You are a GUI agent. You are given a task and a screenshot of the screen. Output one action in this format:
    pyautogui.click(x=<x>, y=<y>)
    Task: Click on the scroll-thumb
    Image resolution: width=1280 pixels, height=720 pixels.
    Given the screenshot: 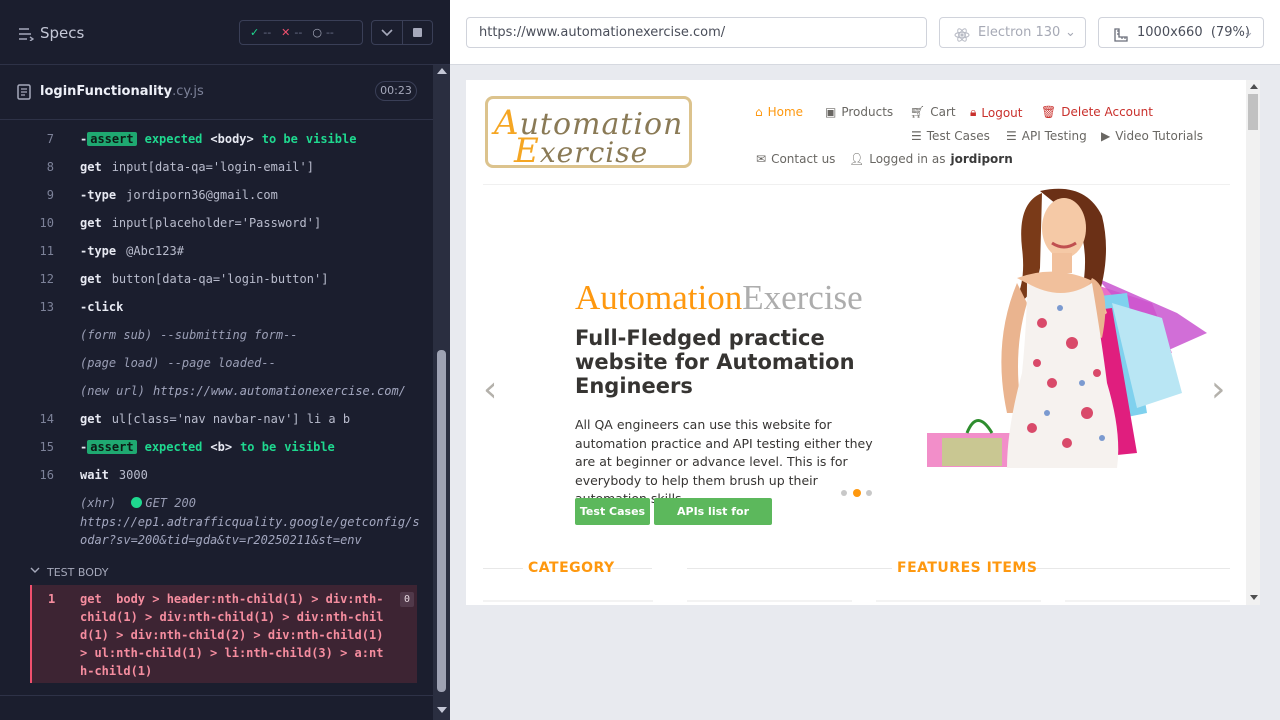 What is the action you would take?
    pyautogui.click(x=441, y=521)
    